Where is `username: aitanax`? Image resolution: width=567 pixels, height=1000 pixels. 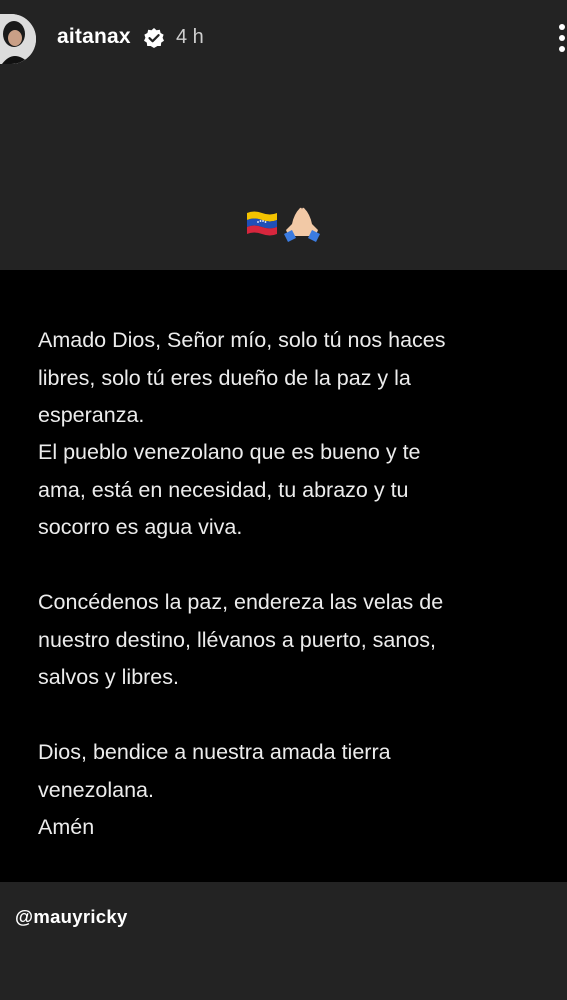 username: aitanax is located at coordinates (94, 37).